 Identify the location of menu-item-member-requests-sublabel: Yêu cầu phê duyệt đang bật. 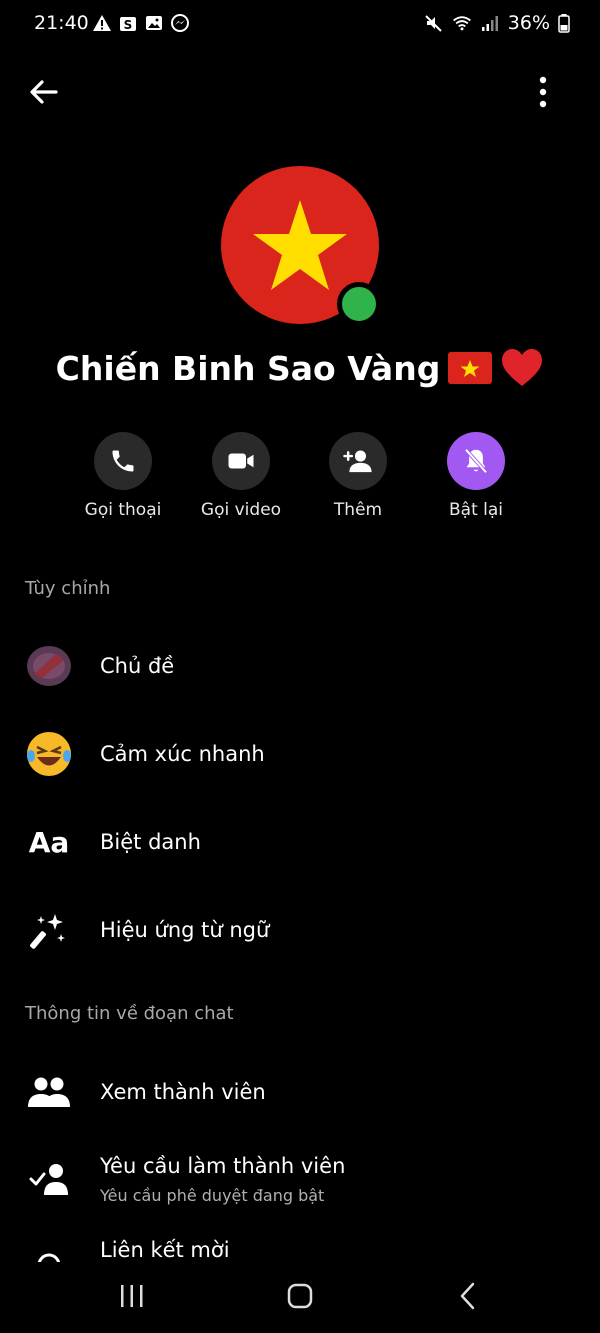
(212, 1195).